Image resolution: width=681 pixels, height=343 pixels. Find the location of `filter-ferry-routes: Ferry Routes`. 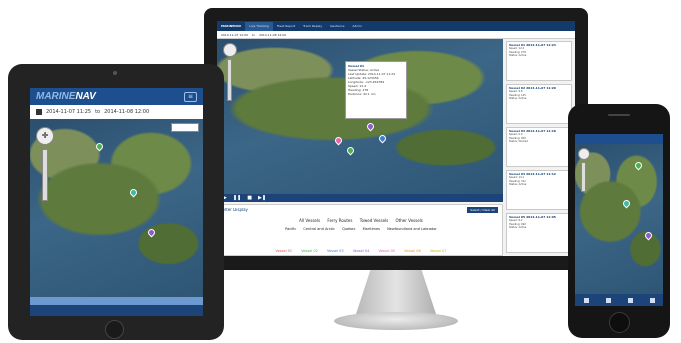

filter-ferry-routes: Ferry Routes is located at coordinates (339, 220).